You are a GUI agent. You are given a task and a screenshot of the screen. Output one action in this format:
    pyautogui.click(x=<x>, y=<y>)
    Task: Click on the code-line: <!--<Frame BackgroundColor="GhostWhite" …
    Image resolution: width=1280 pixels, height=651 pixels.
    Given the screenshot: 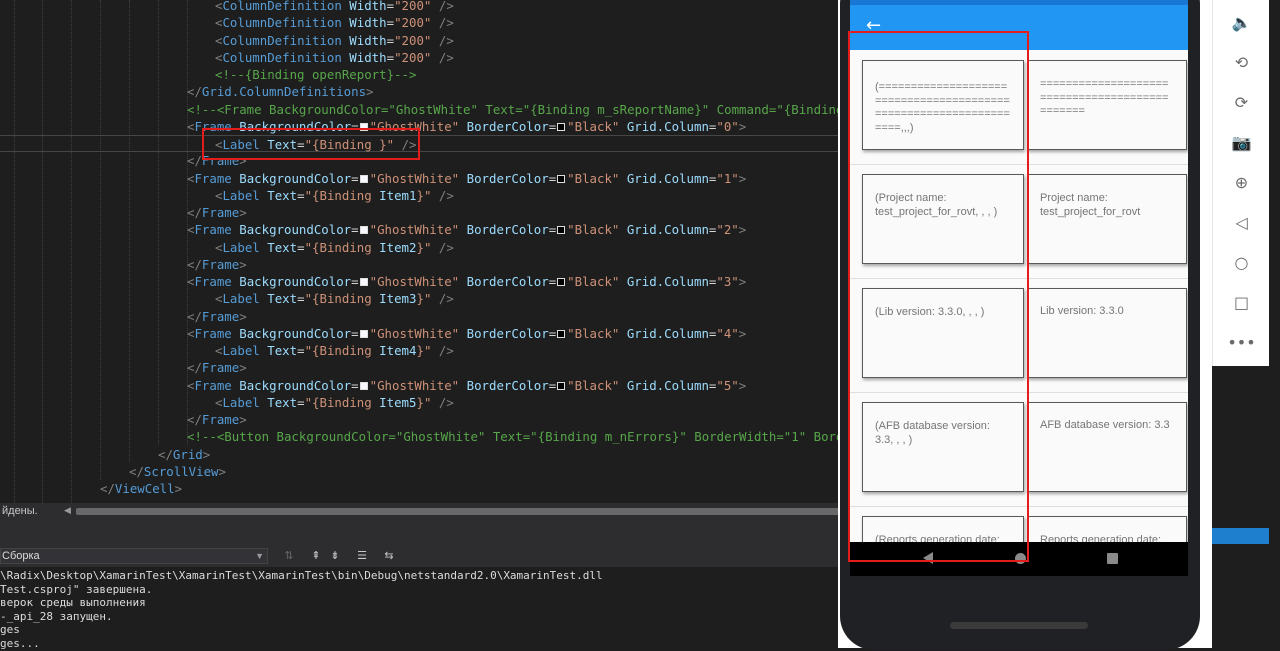 What is the action you would take?
    pyautogui.click(x=420, y=109)
    